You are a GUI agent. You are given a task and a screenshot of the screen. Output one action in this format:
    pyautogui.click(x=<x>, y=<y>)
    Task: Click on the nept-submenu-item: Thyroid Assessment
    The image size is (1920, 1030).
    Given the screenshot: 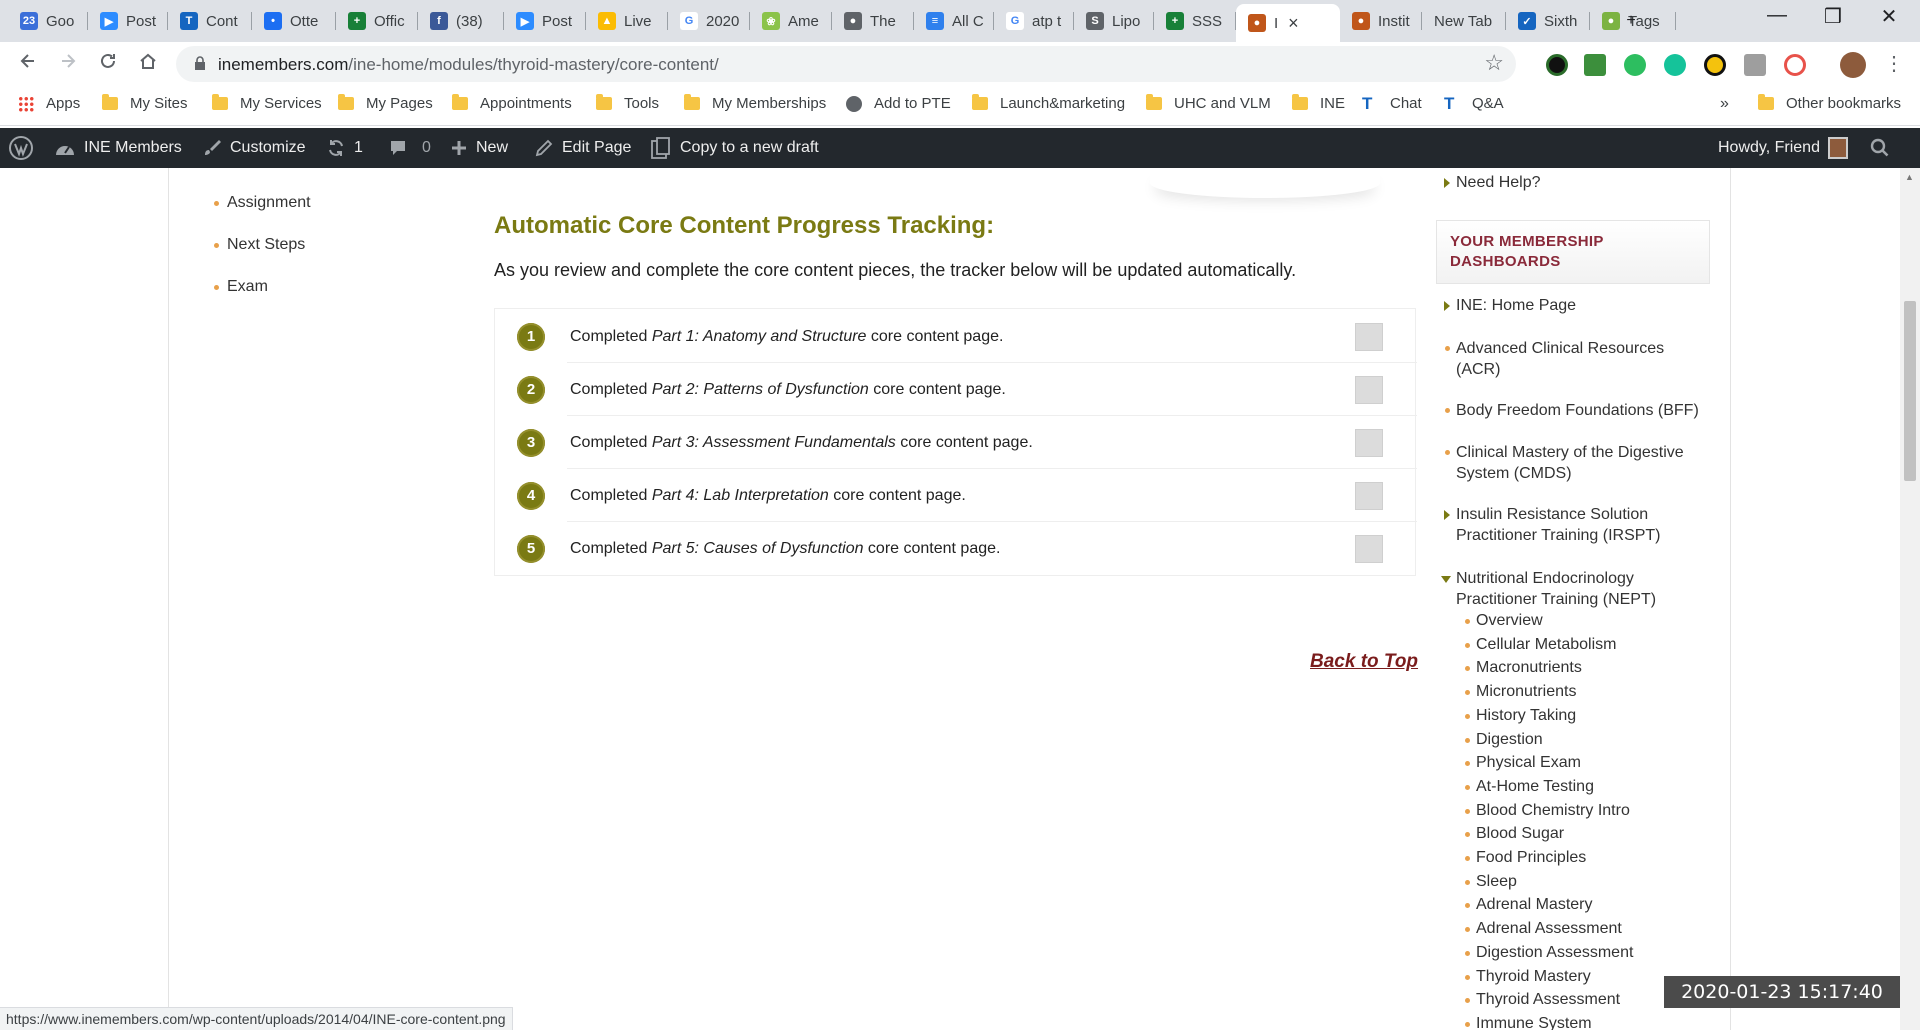 What is the action you would take?
    pyautogui.click(x=1548, y=1000)
    